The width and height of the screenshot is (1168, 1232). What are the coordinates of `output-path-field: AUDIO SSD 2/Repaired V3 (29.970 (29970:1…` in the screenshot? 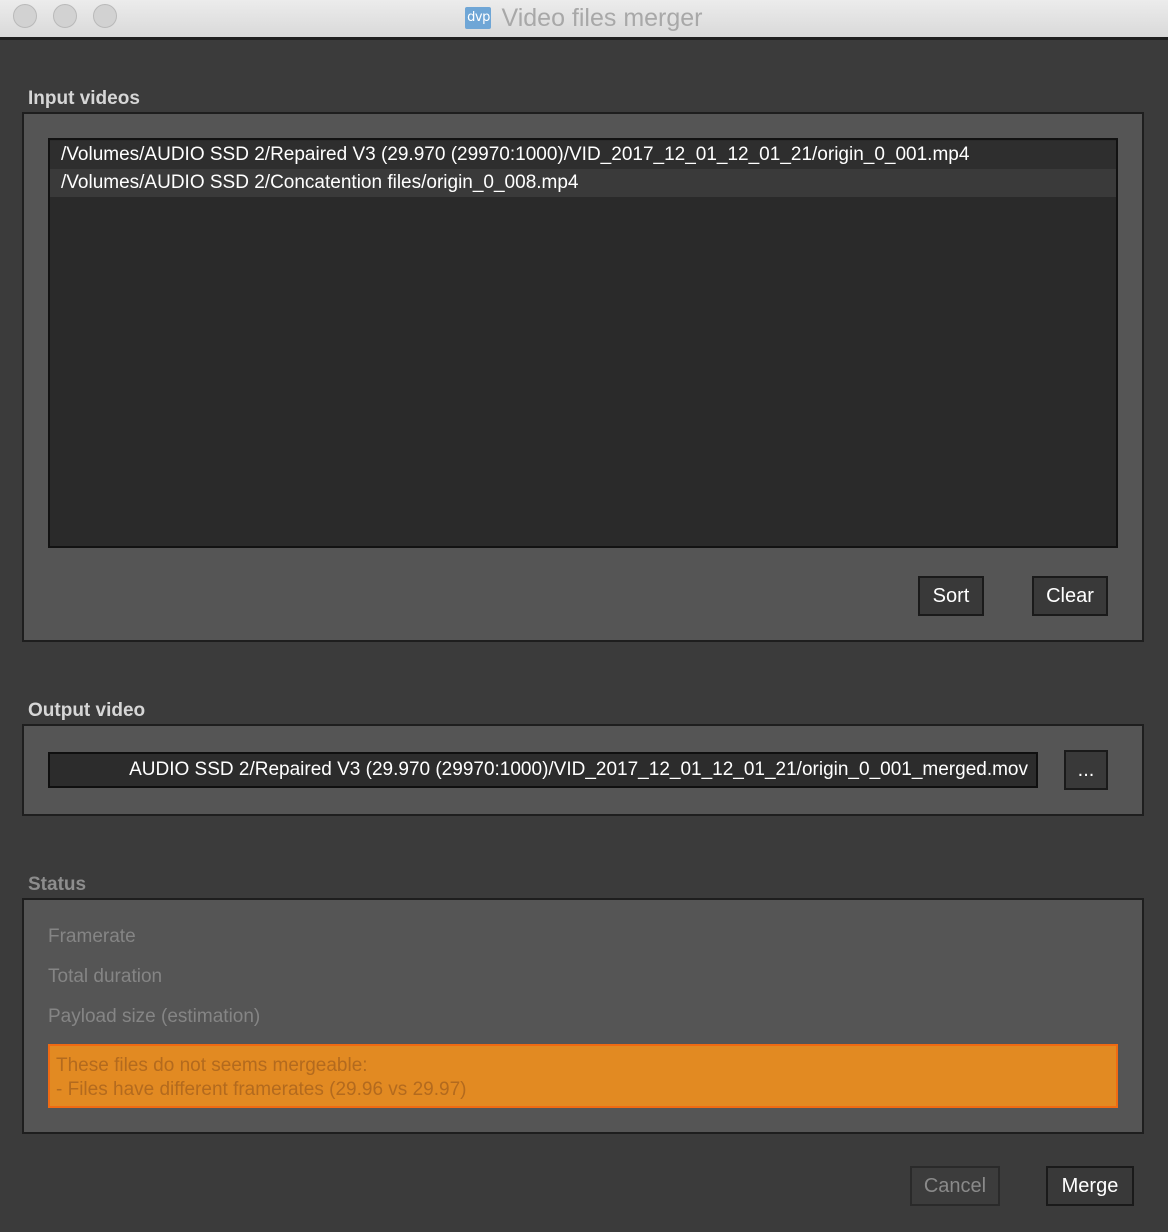 It's located at (543, 770).